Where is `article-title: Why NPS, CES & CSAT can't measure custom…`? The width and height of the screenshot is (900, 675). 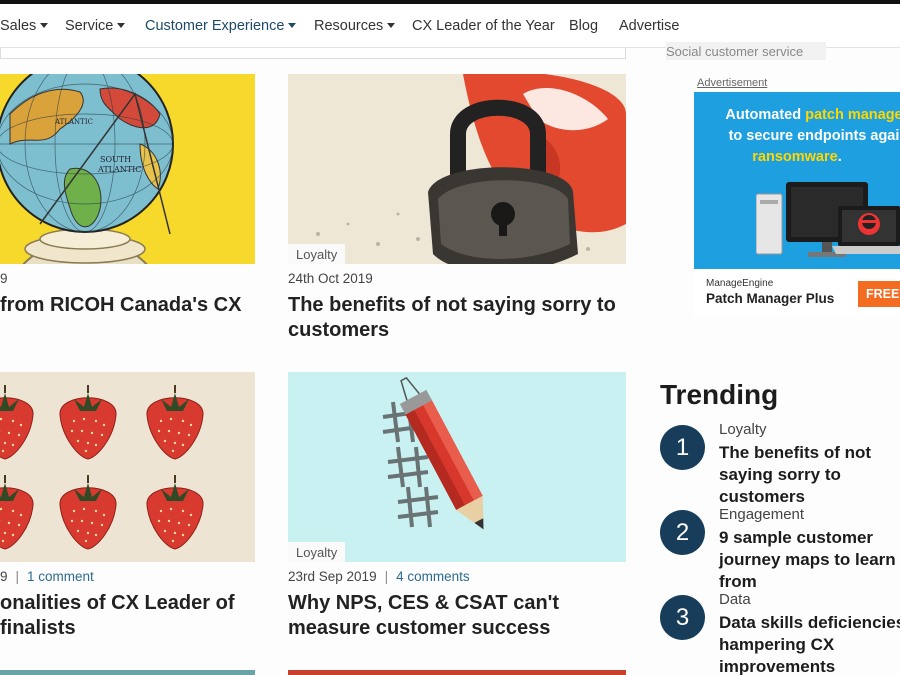 article-title: Why NPS, CES & CSAT can't measure custom… is located at coordinates (457, 616).